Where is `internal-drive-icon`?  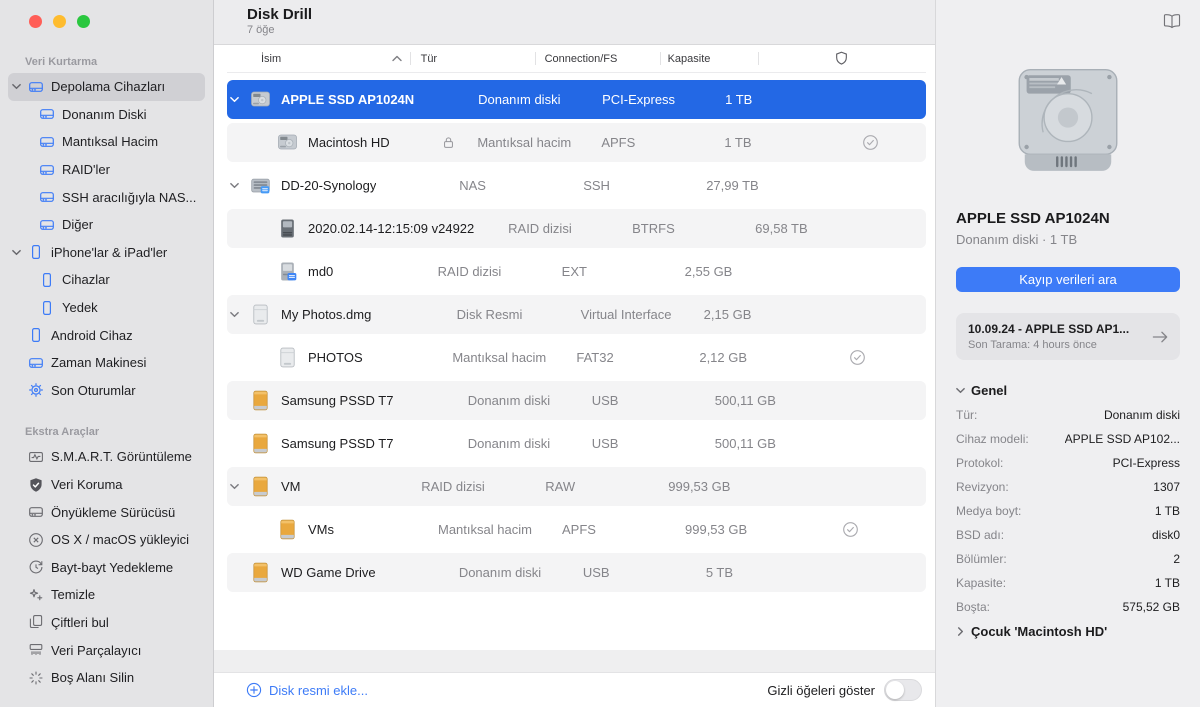
internal-drive-icon is located at coordinates (260, 100).